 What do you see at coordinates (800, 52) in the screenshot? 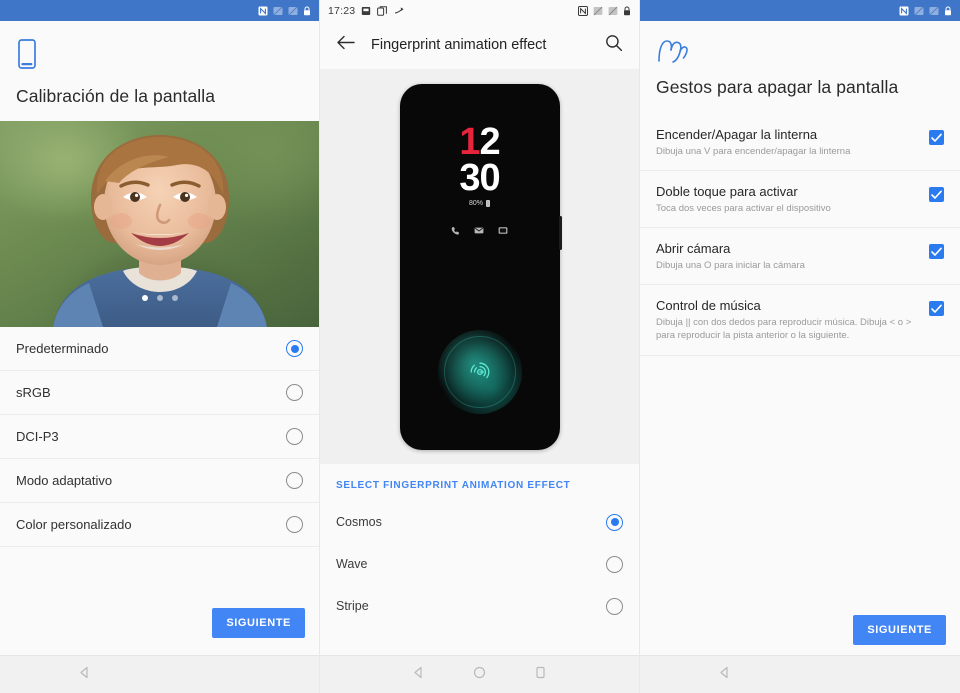
I see `gesture-hand-icon` at bounding box center [800, 52].